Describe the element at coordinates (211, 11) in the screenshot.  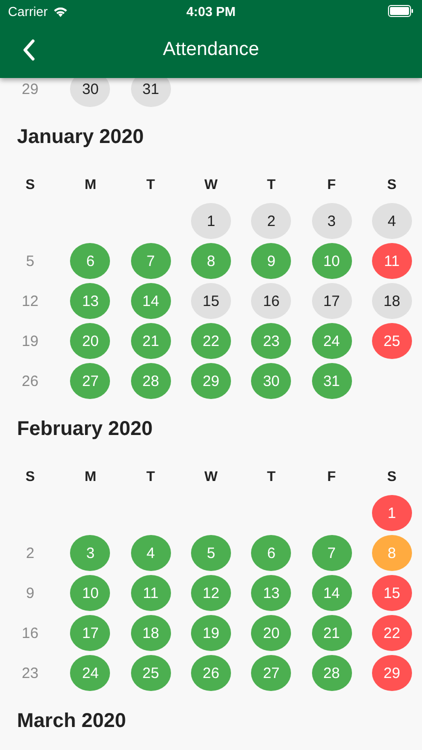
I see `status-time: 4:03 PM` at that location.